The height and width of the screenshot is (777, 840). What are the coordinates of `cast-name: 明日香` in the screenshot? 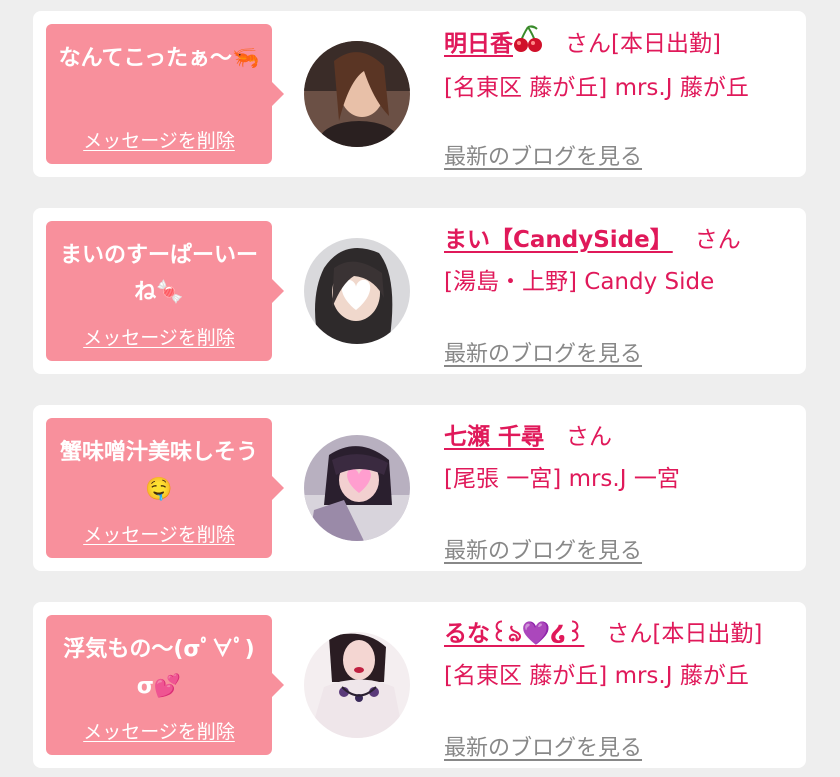 It's located at (478, 44).